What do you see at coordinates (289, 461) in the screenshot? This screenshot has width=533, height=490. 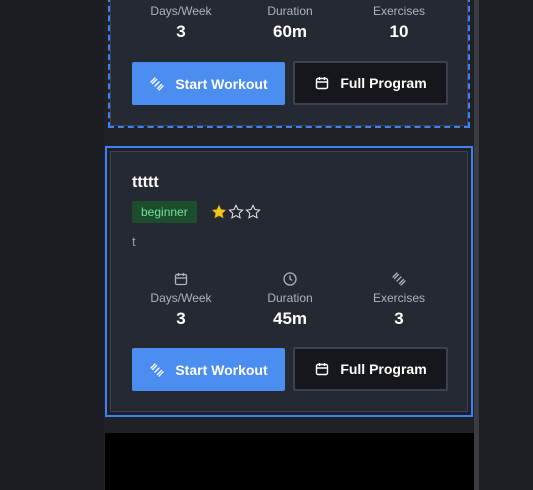 I see `empty-panel` at bounding box center [289, 461].